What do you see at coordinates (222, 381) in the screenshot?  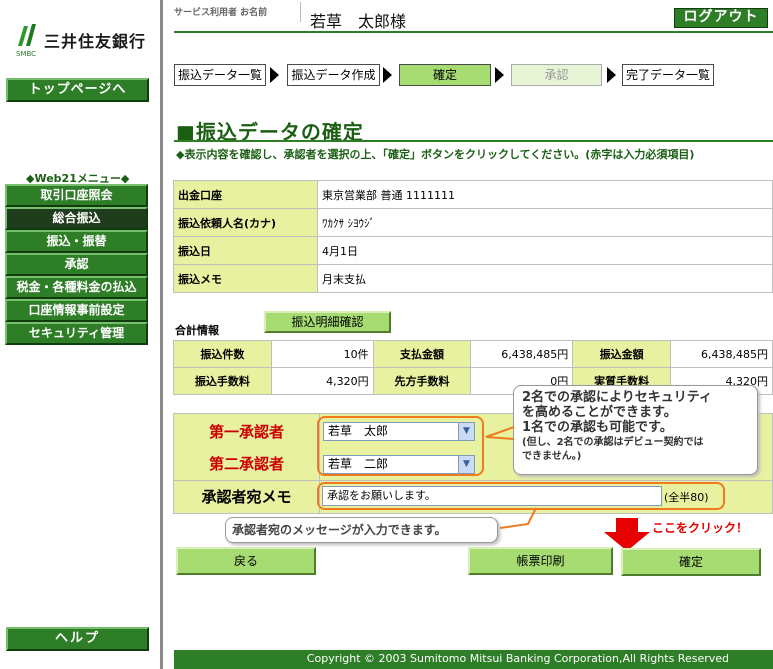 I see `label-transfer-fee: 振込手数料` at bounding box center [222, 381].